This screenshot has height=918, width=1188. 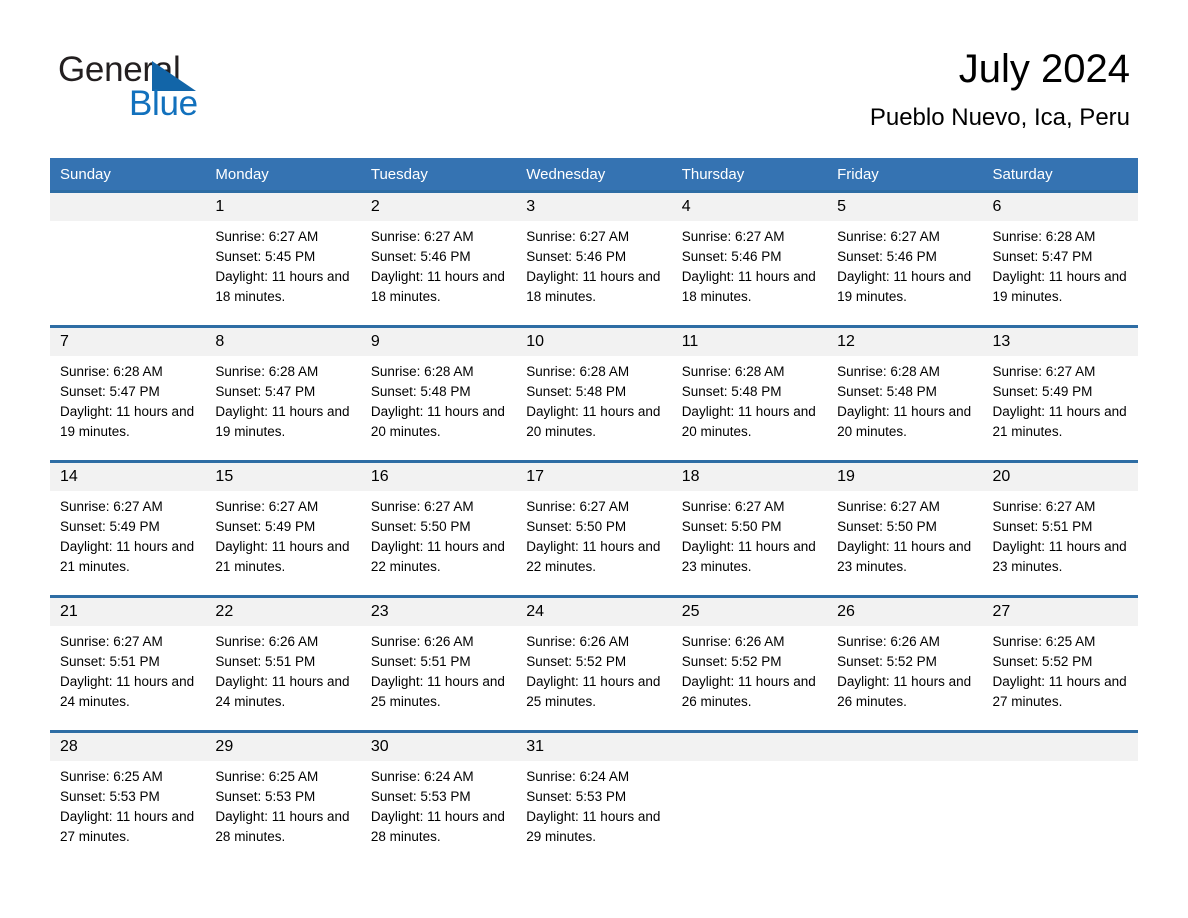 I want to click on day-number: 29, so click(x=224, y=746).